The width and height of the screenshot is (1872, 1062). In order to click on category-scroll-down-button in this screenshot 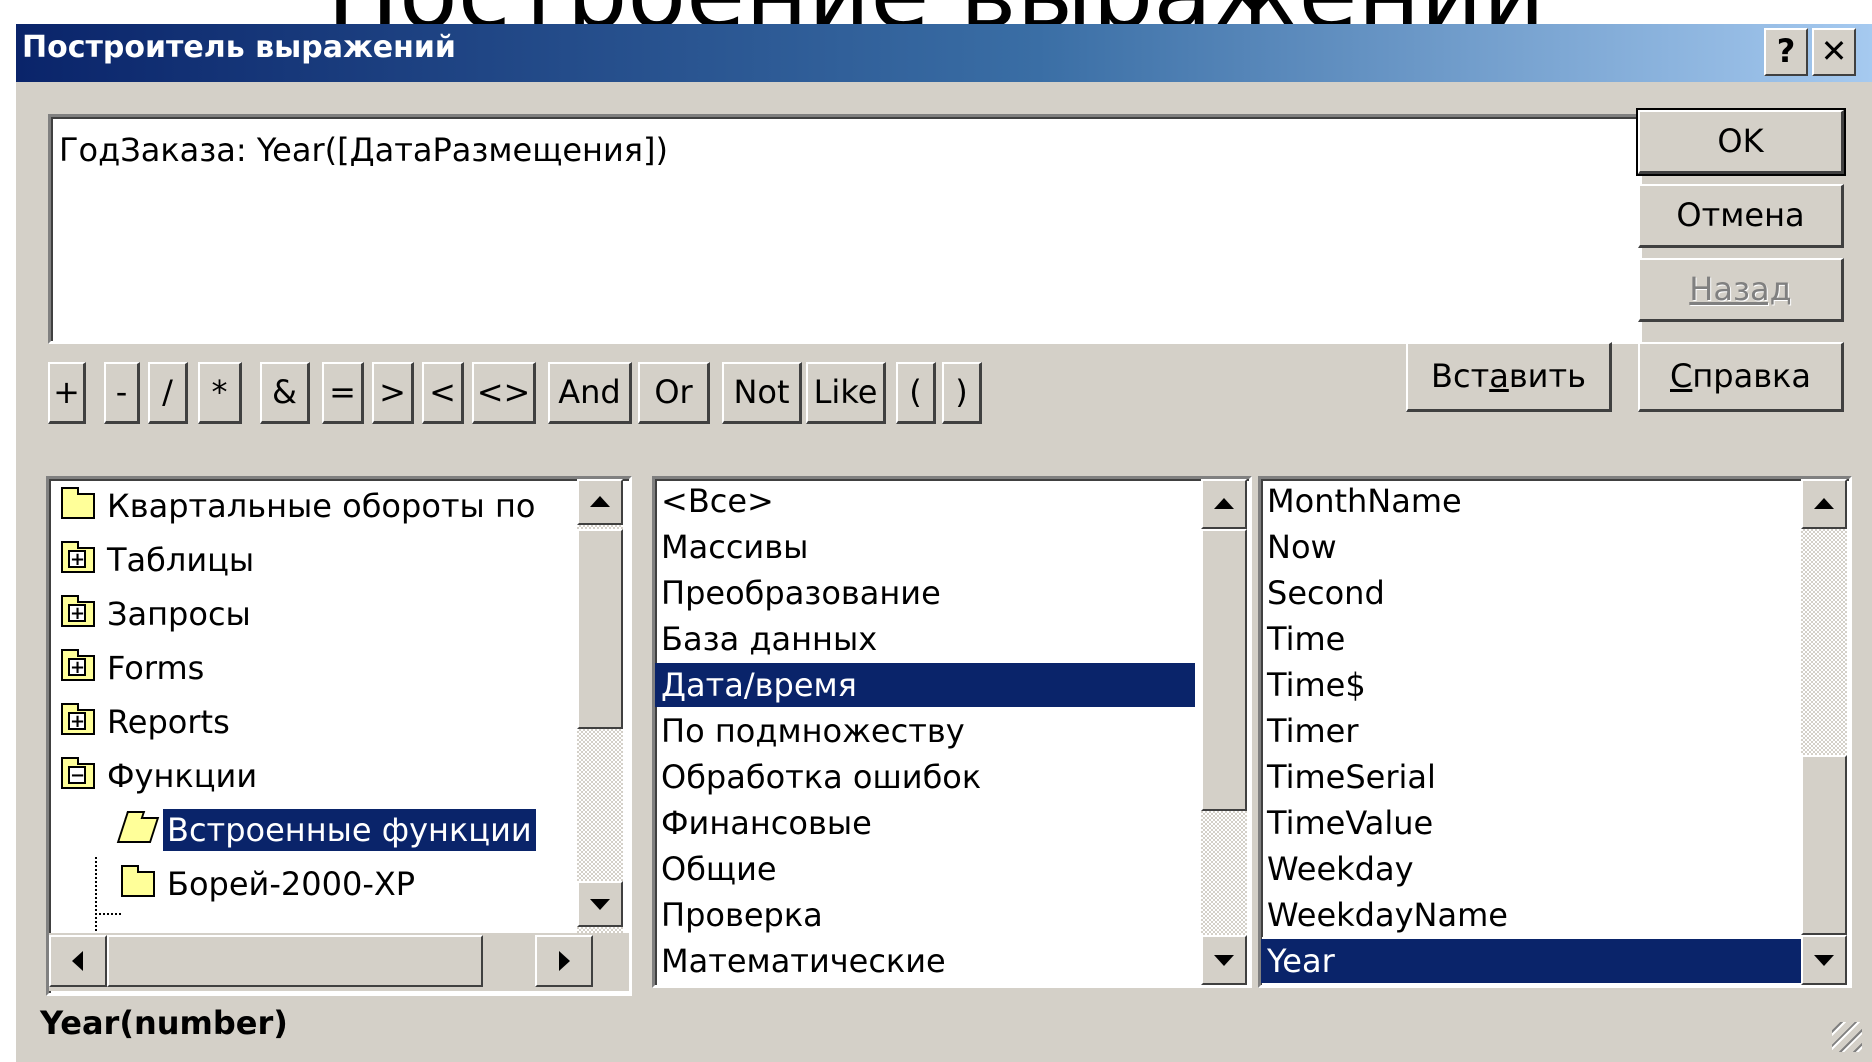, I will do `click(1224, 960)`.